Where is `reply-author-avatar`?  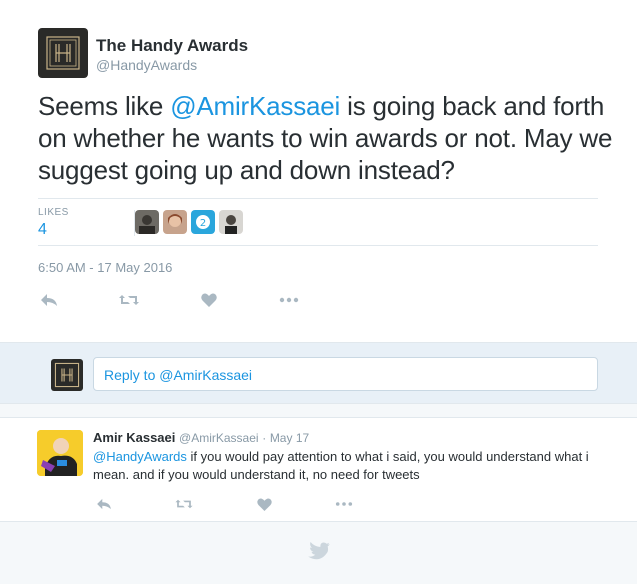
reply-author-avatar is located at coordinates (60, 453).